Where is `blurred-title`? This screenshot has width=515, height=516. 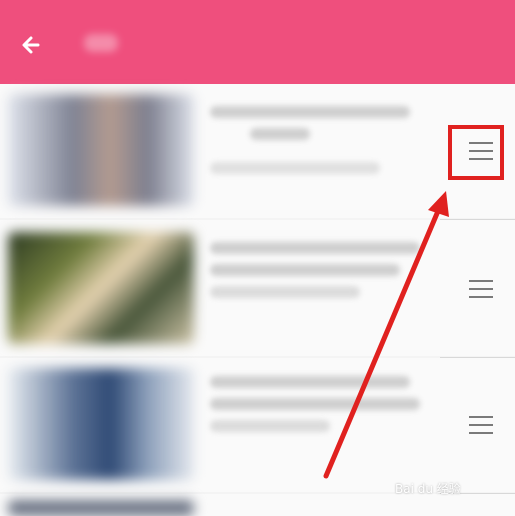
blurred-title is located at coordinates (101, 43).